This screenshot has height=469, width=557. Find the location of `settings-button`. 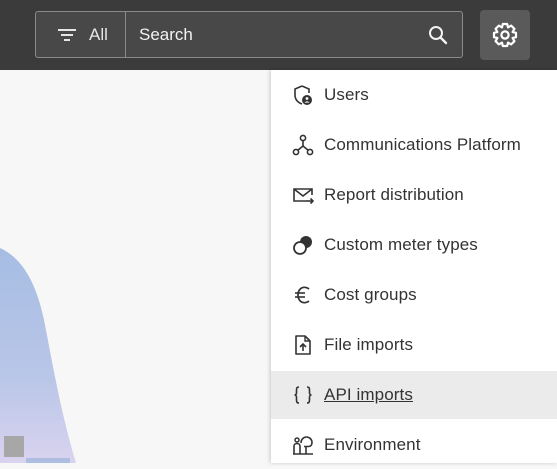

settings-button is located at coordinates (505, 35).